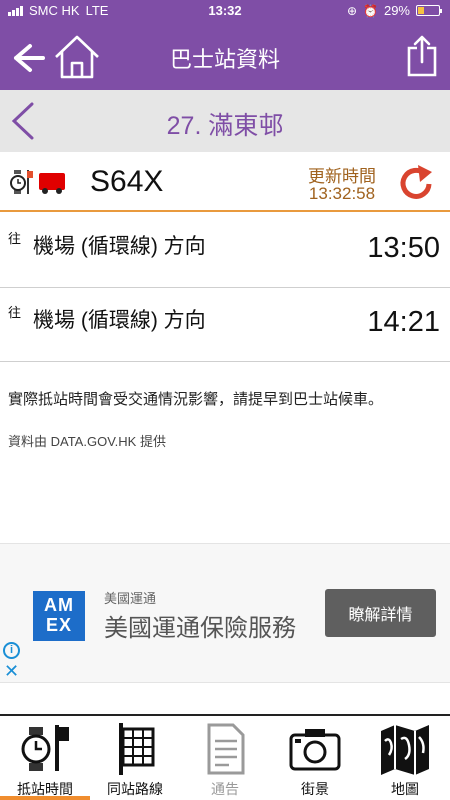  What do you see at coordinates (405, 789) in the screenshot?
I see `tab-label: 地圖` at bounding box center [405, 789].